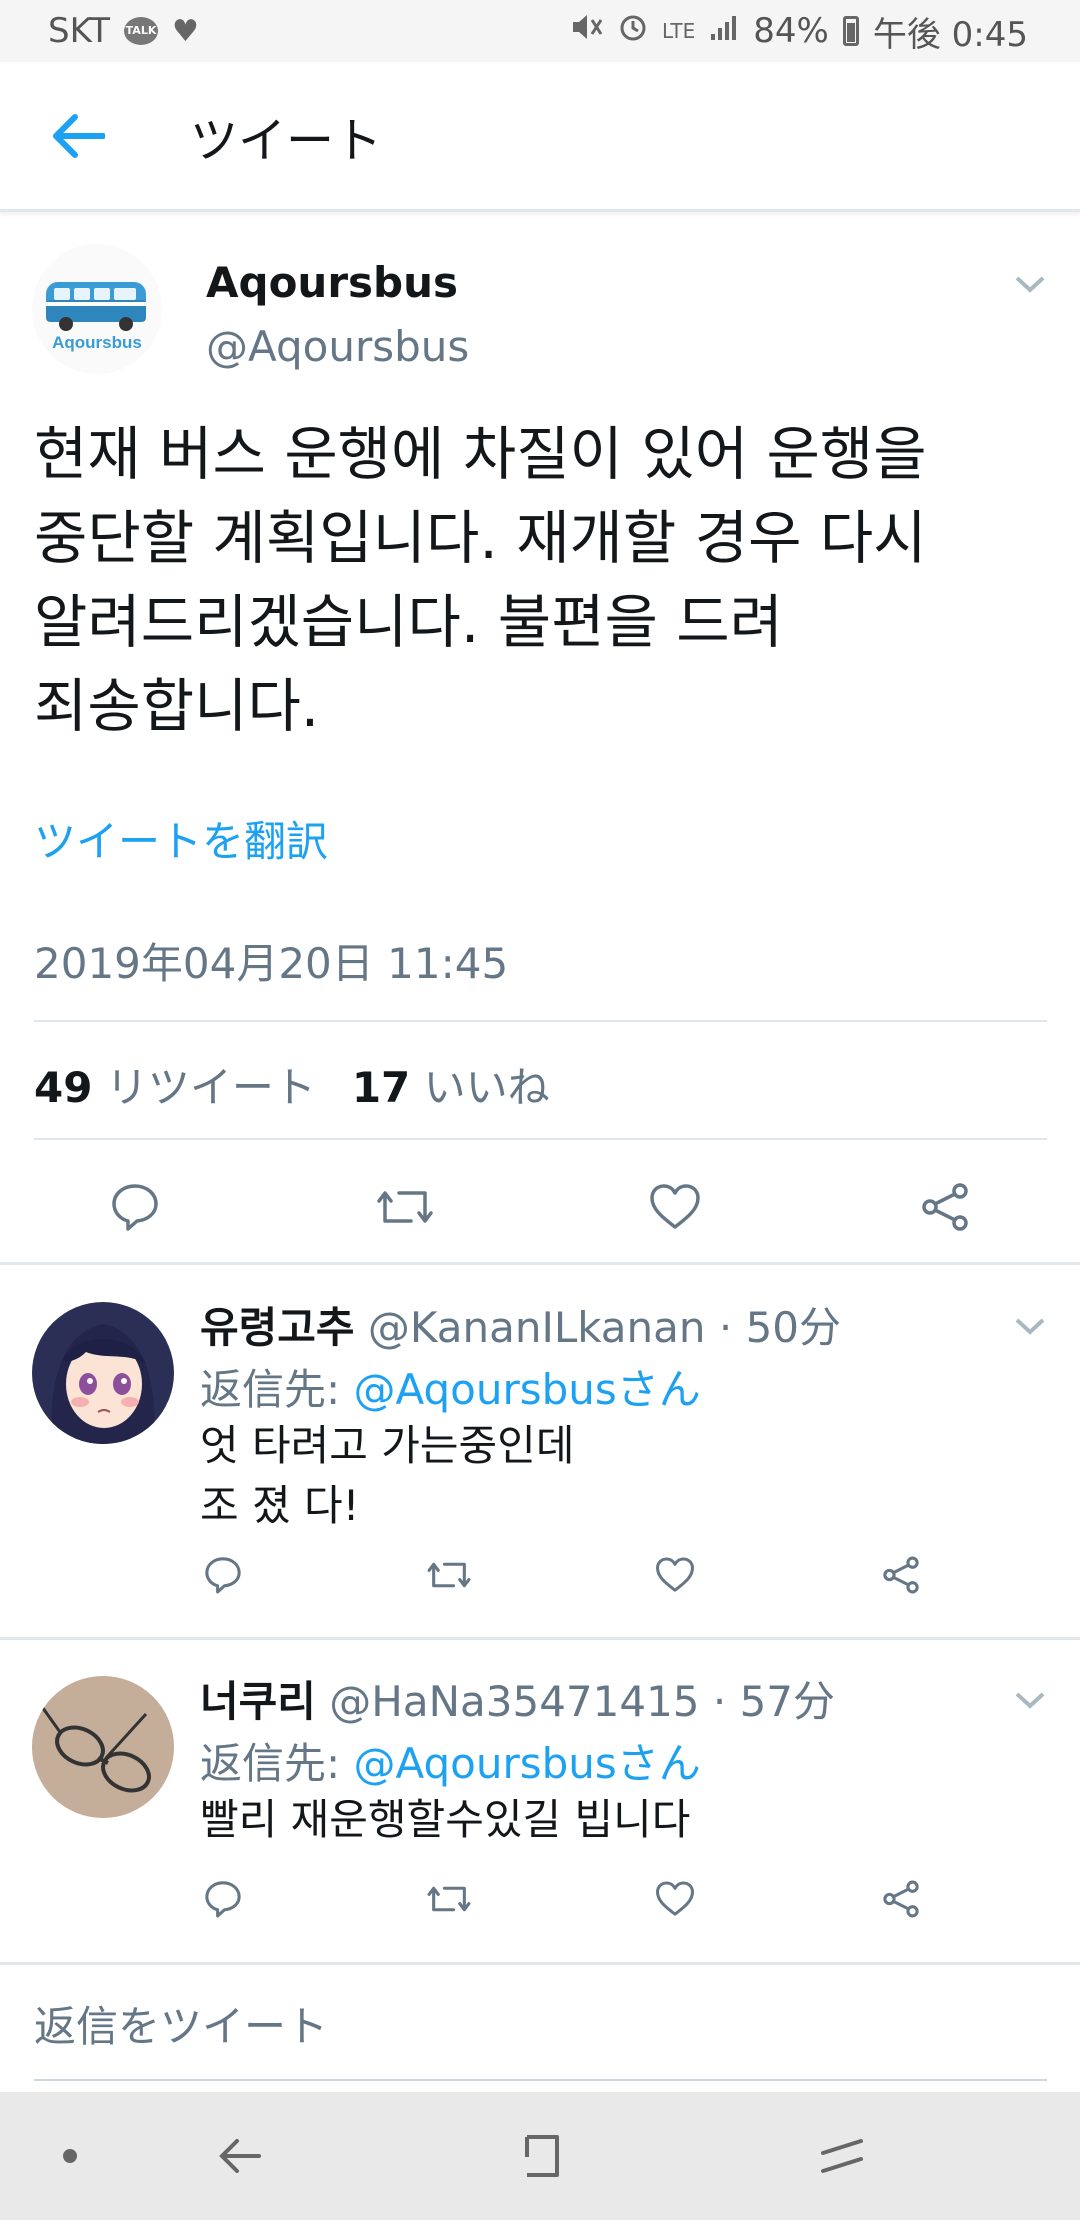 This screenshot has height=2220, width=1080. What do you see at coordinates (177, 706) in the screenshot?
I see `tweet-text-line: 죄송합니다.` at bounding box center [177, 706].